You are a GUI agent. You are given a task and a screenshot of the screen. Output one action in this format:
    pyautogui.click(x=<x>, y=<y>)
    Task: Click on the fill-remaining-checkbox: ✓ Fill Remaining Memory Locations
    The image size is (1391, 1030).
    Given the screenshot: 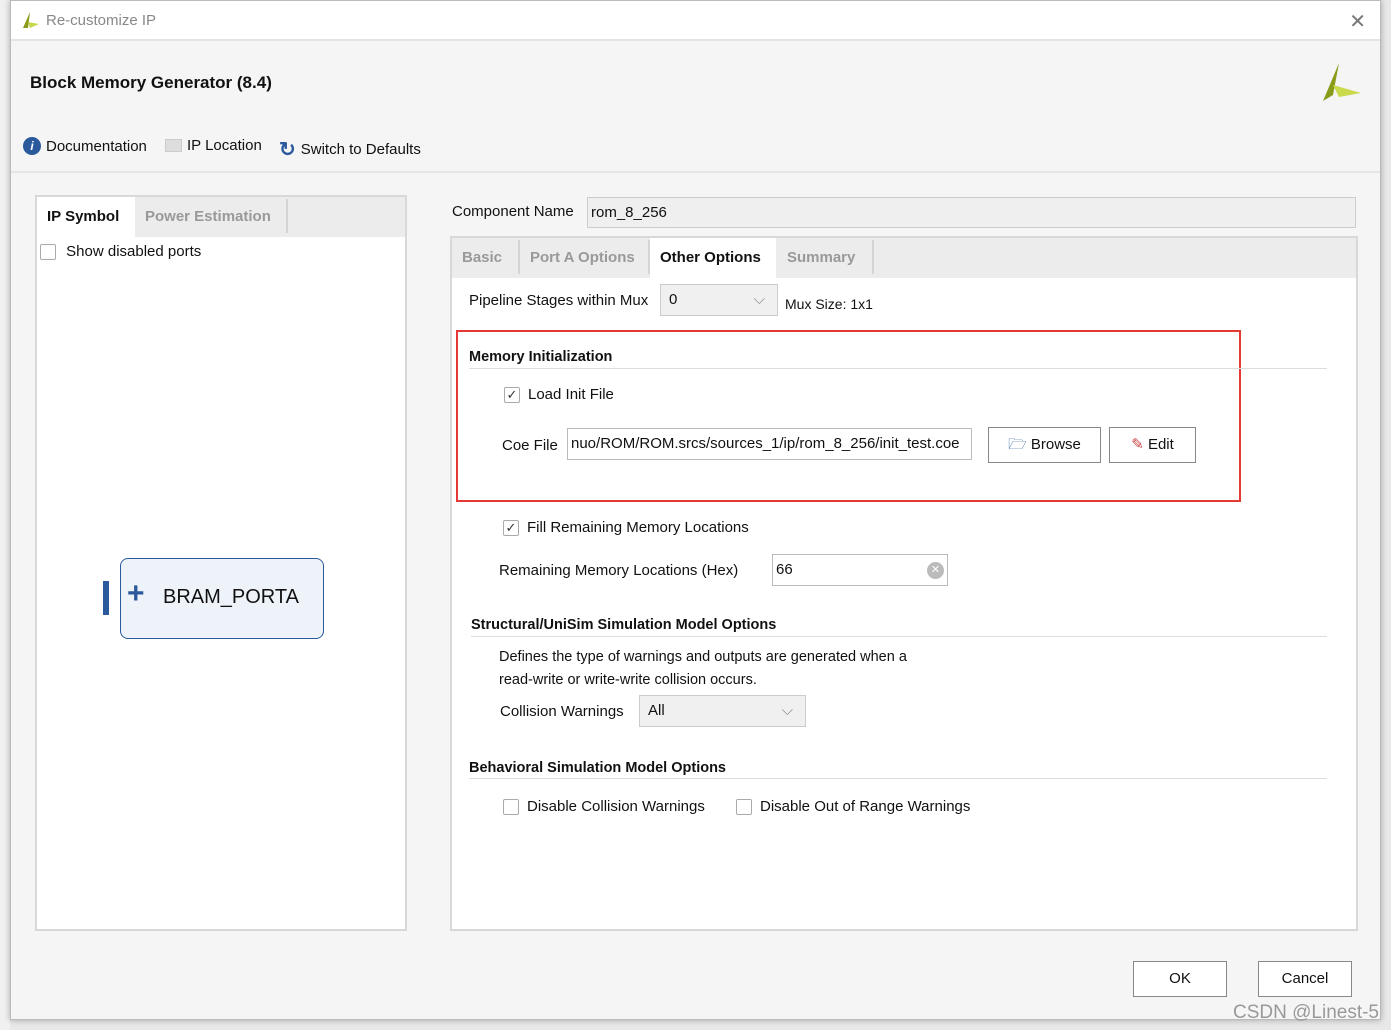 What is the action you would take?
    pyautogui.click(x=626, y=528)
    